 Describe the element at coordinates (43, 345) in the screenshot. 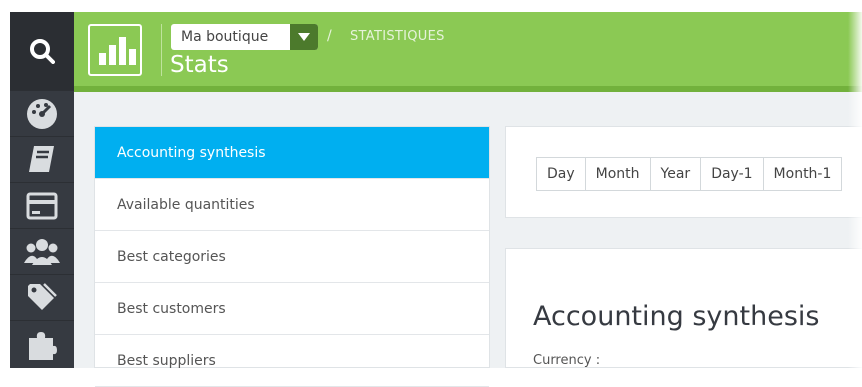

I see `modules-icon` at that location.